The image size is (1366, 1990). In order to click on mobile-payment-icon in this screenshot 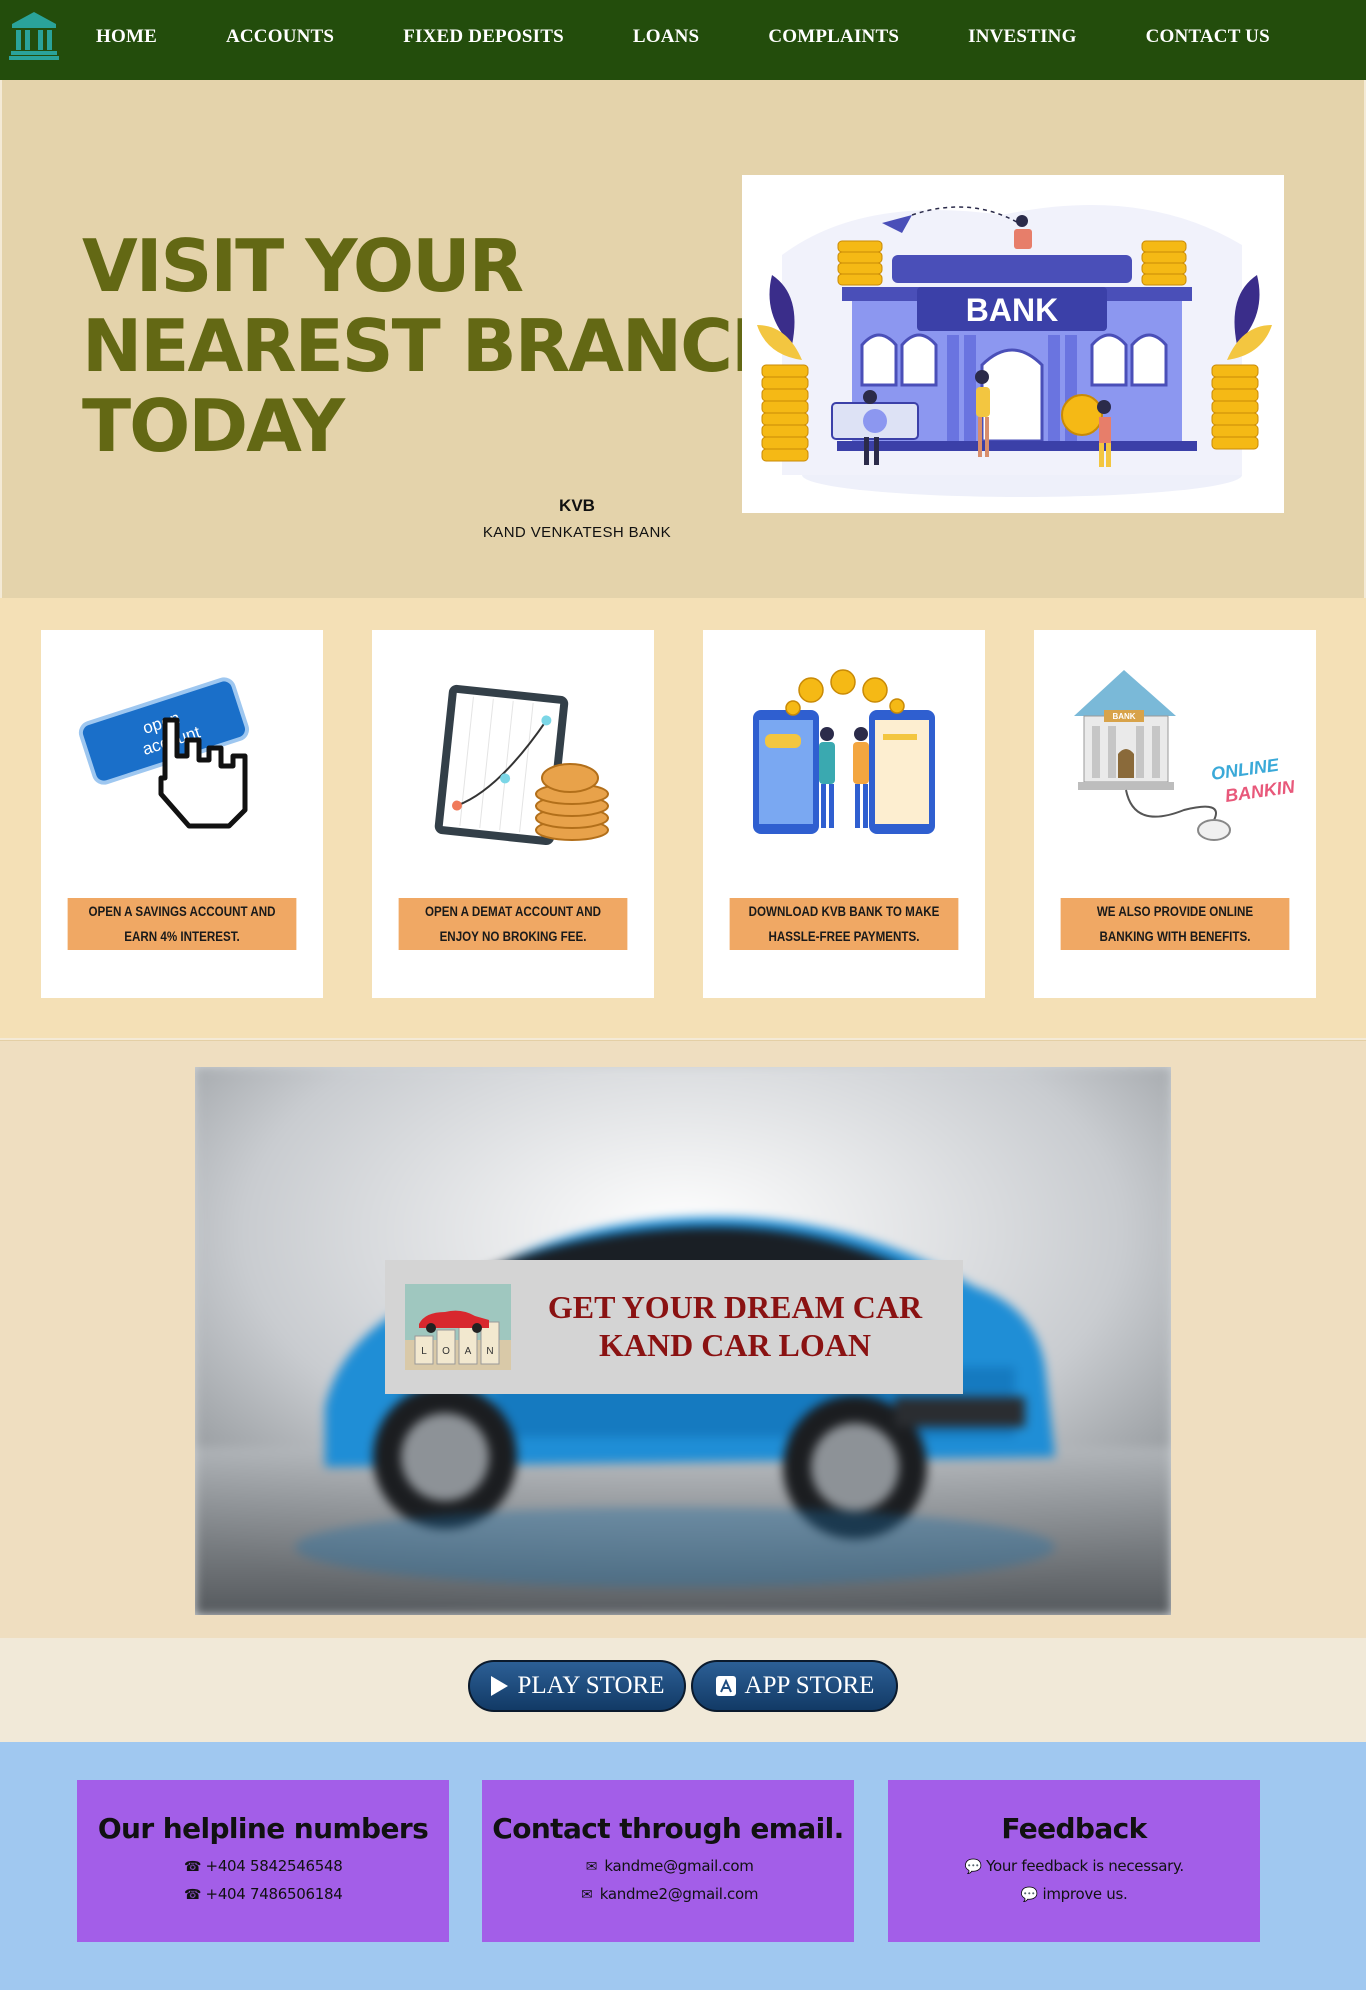, I will do `click(844, 751)`.